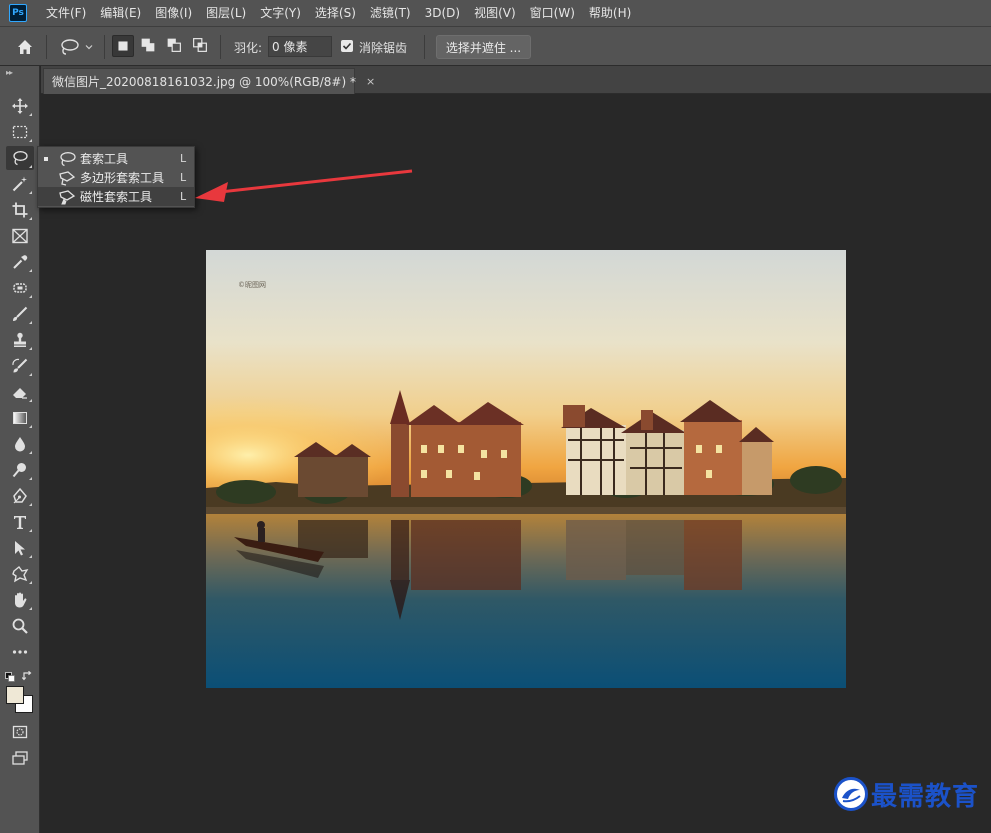 The width and height of the screenshot is (991, 833). What do you see at coordinates (226, 13) in the screenshot?
I see `menu-layer: 图层(L)` at bounding box center [226, 13].